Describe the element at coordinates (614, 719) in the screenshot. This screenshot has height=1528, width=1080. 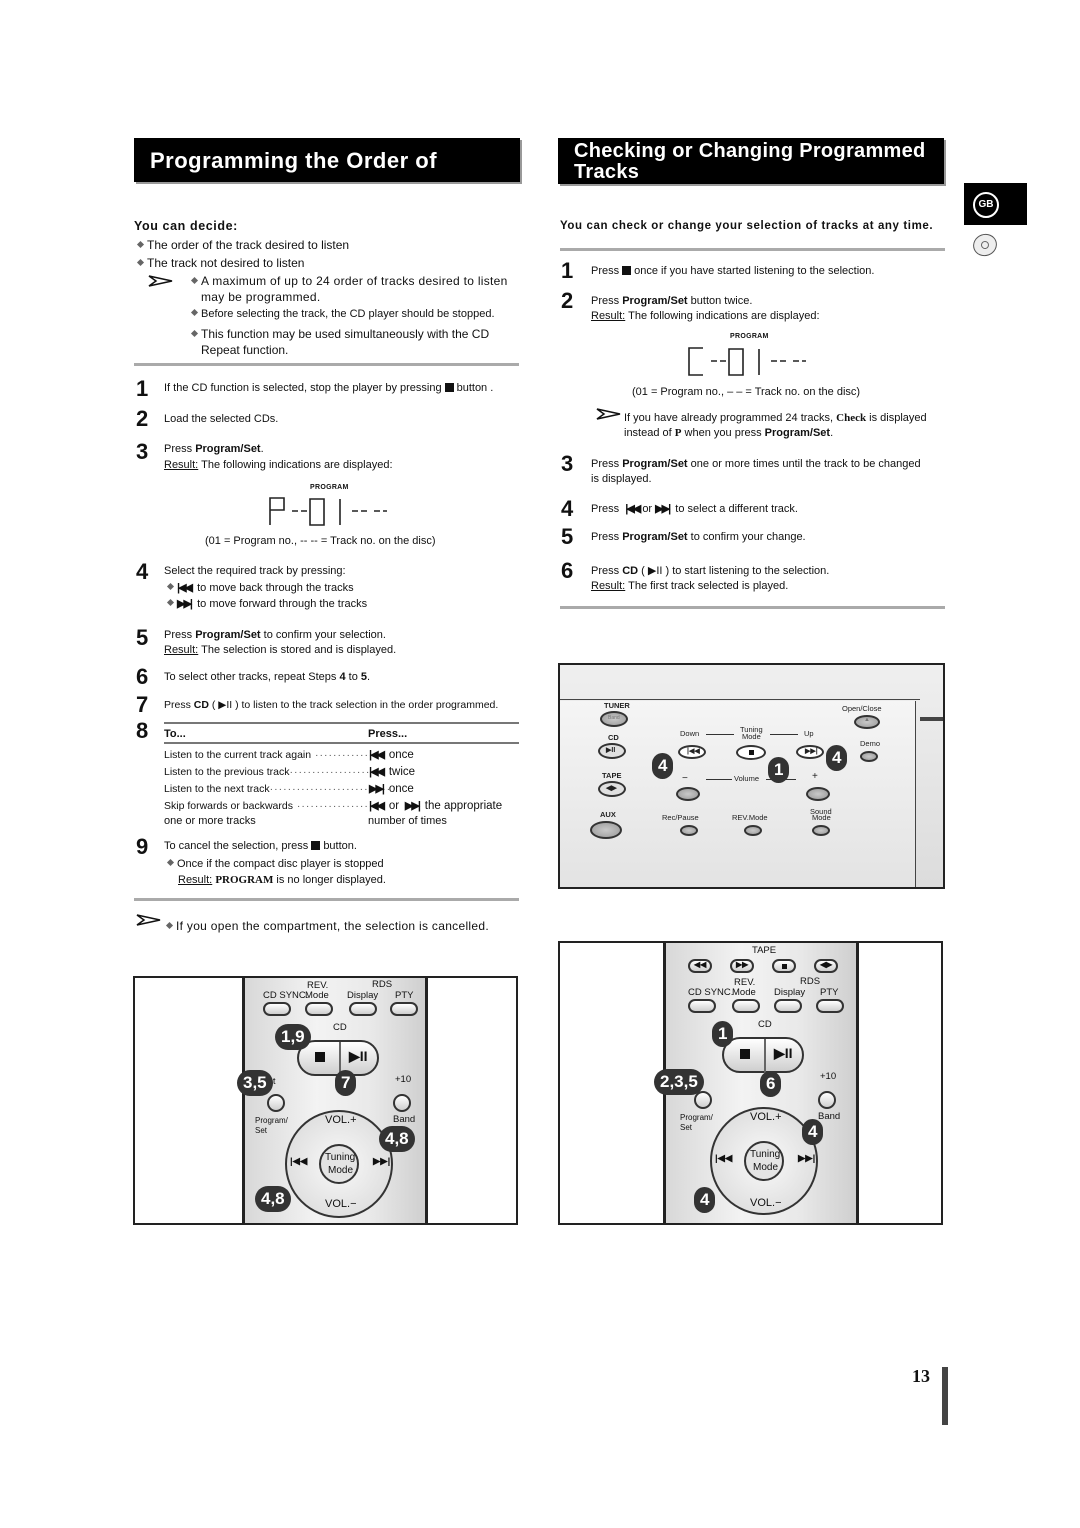
I see `tuner-band-button: Band` at that location.